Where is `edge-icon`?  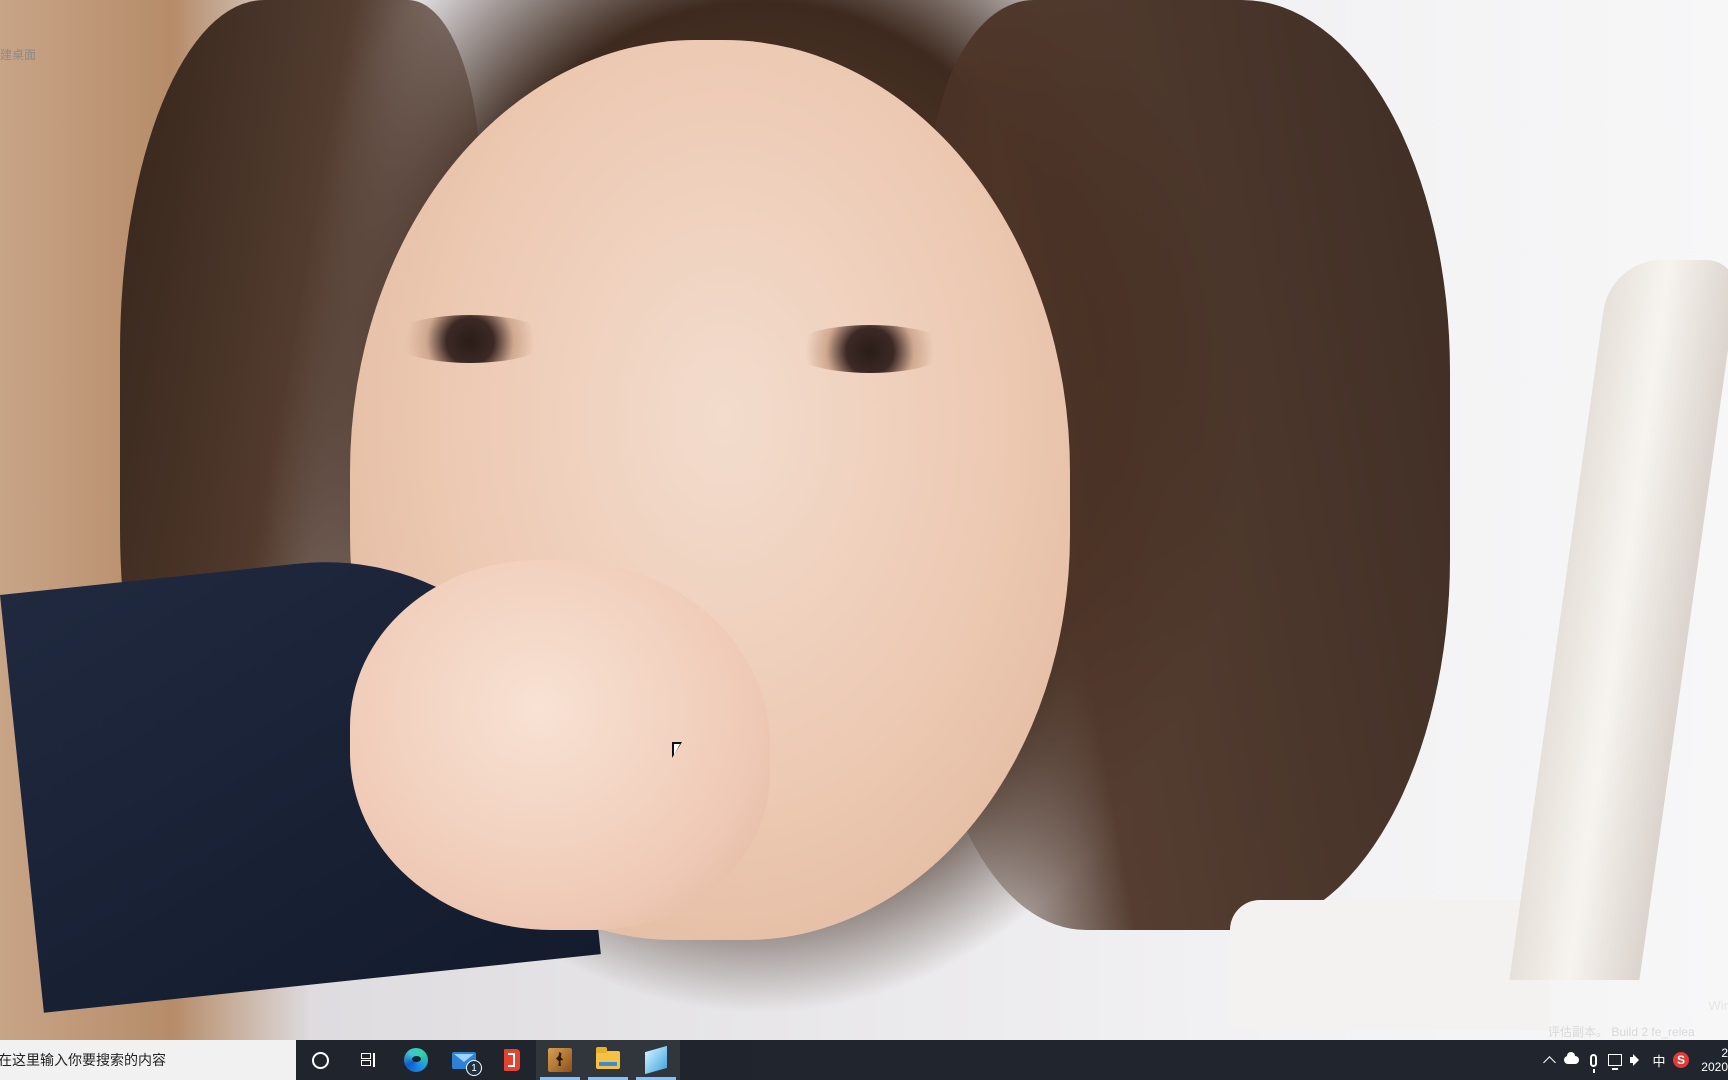 edge-icon is located at coordinates (416, 1060).